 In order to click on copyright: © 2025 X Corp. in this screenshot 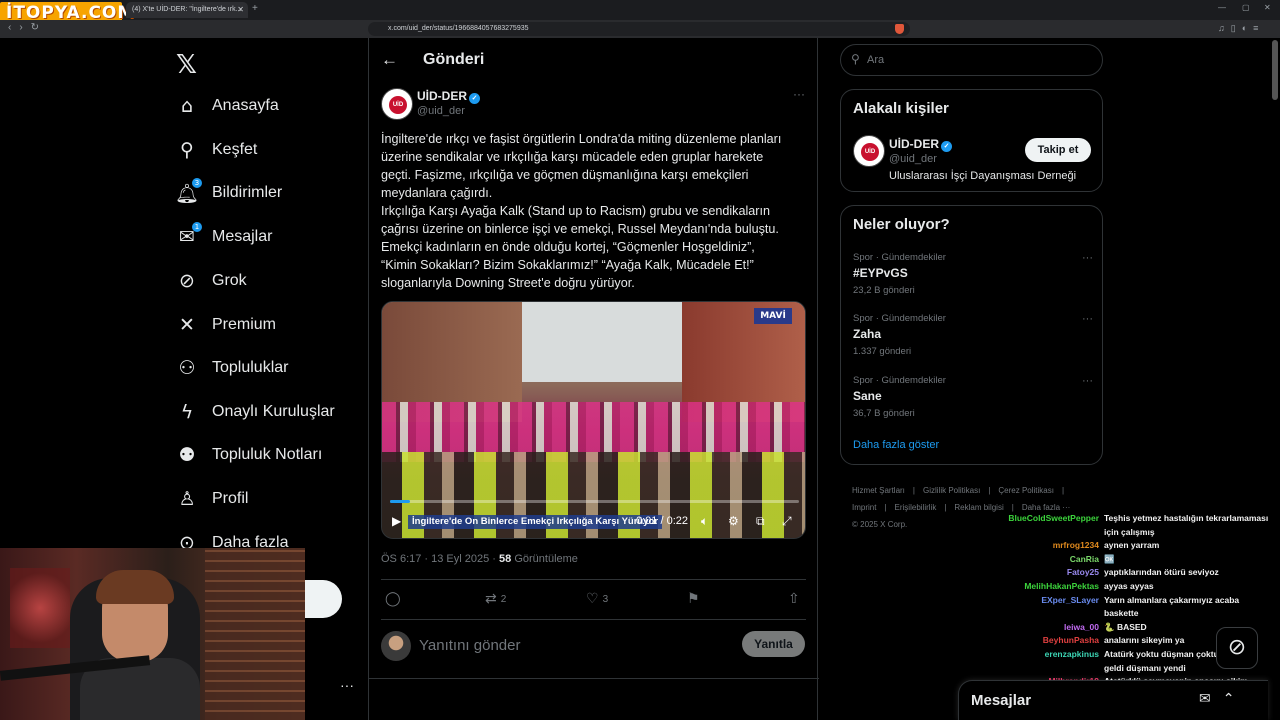, I will do `click(880, 524)`.